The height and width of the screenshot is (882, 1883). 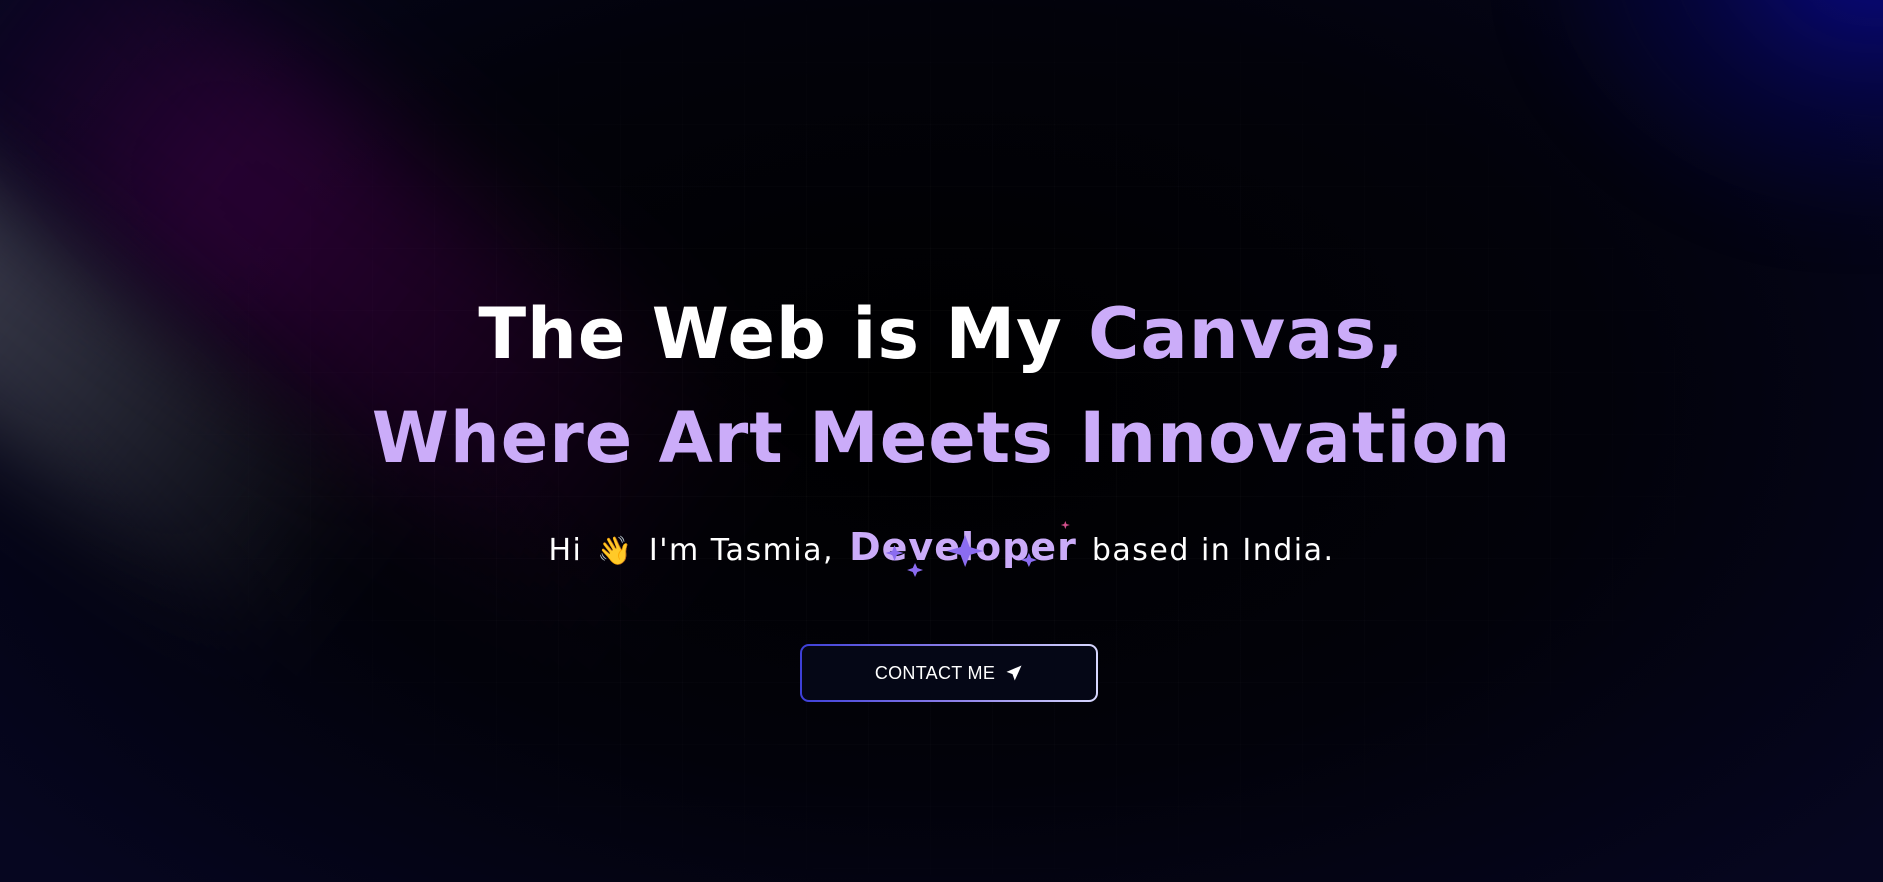 I want to click on intro-role: Developer, so click(x=963, y=549).